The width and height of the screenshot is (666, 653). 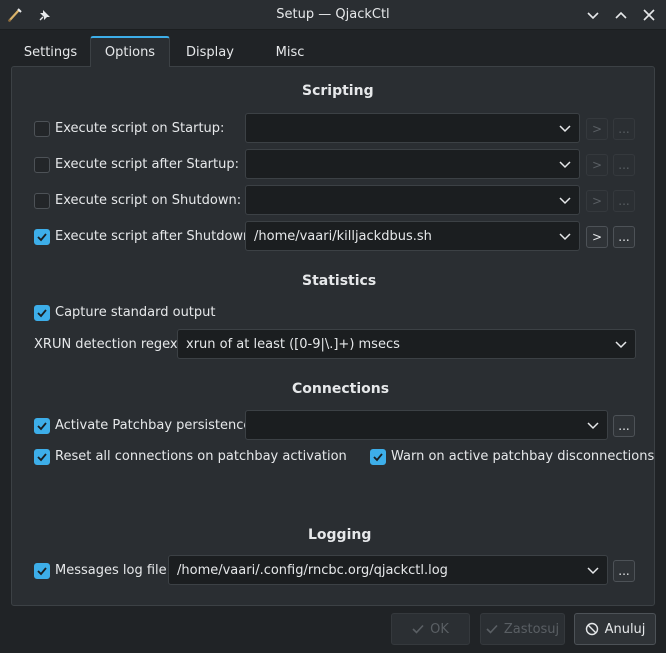 I want to click on shutdown-script-checkbox, so click(x=42, y=201).